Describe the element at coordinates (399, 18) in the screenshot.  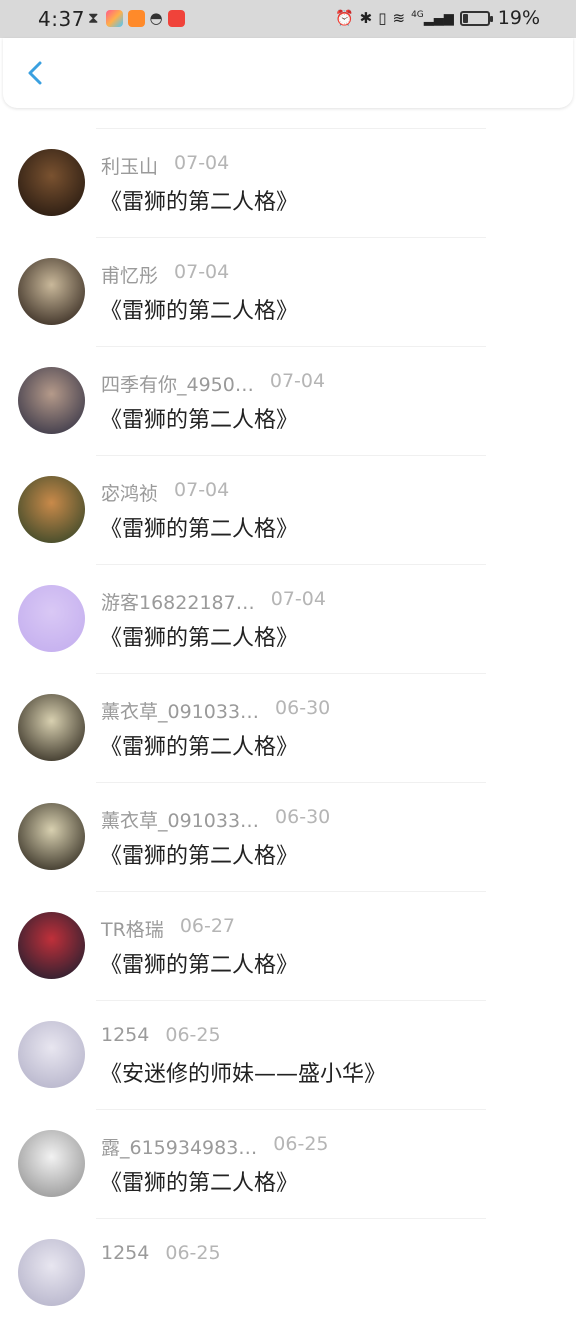
I see `wifi-icon: ≋` at that location.